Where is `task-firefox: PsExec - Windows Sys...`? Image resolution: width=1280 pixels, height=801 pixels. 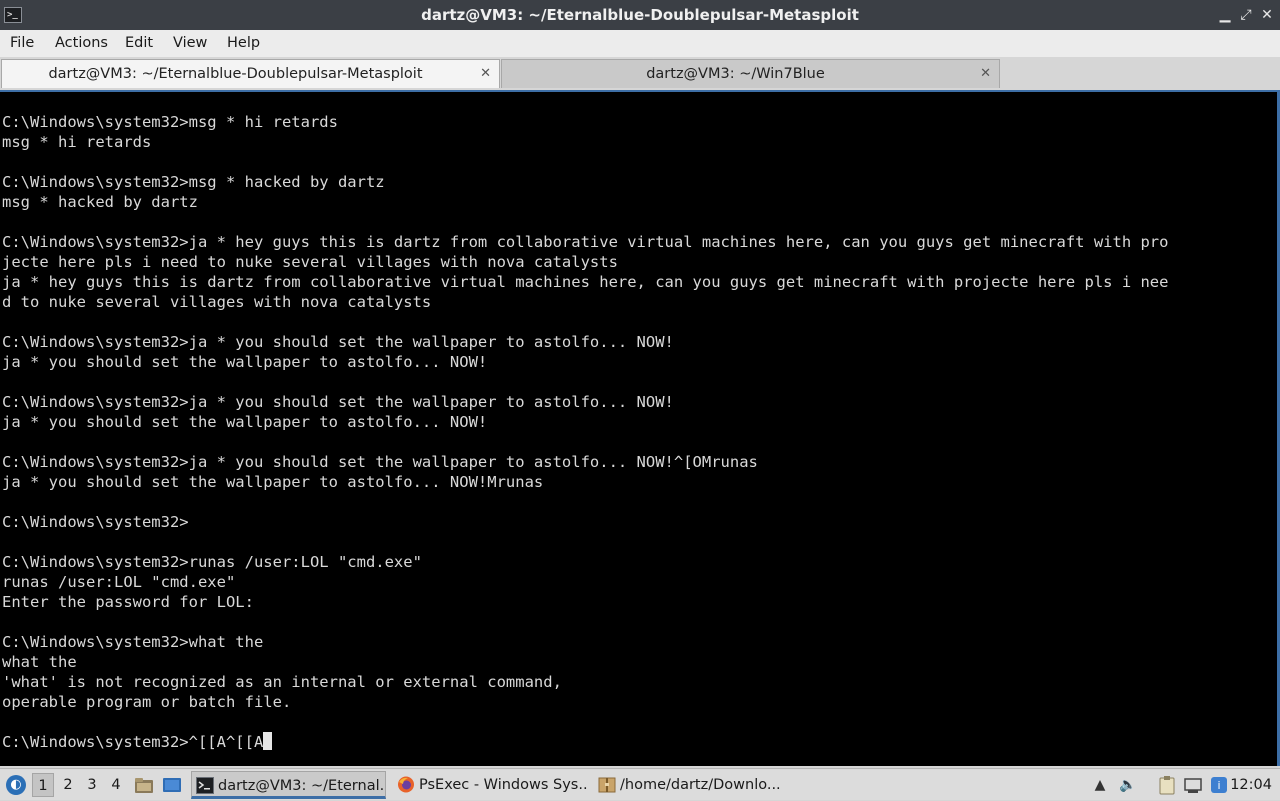 task-firefox: PsExec - Windows Sys... is located at coordinates (490, 785).